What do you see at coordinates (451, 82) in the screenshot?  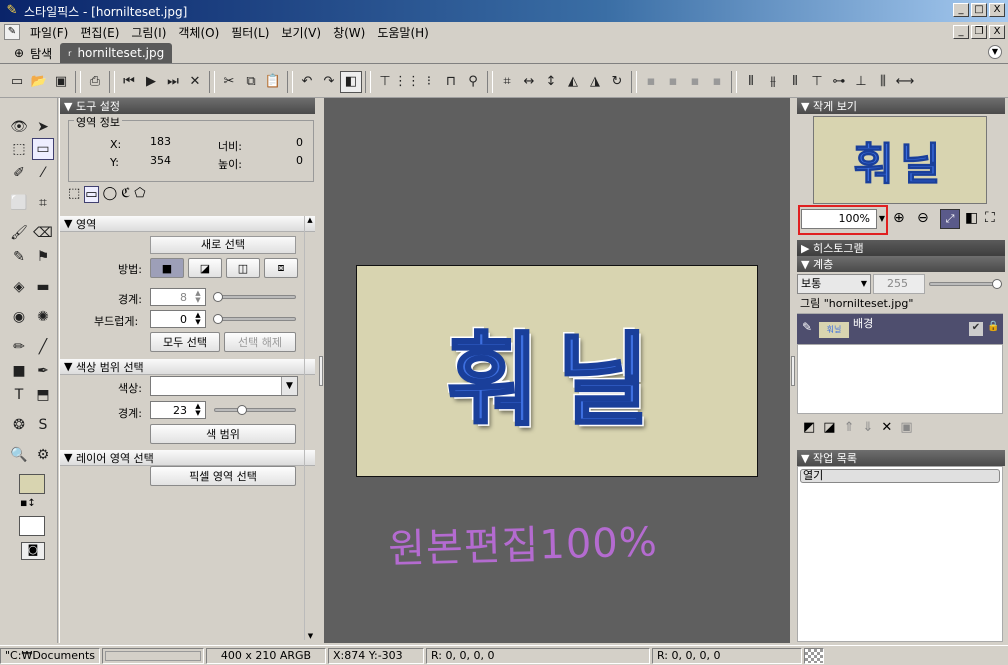 I see `snap-icon: ⊓` at bounding box center [451, 82].